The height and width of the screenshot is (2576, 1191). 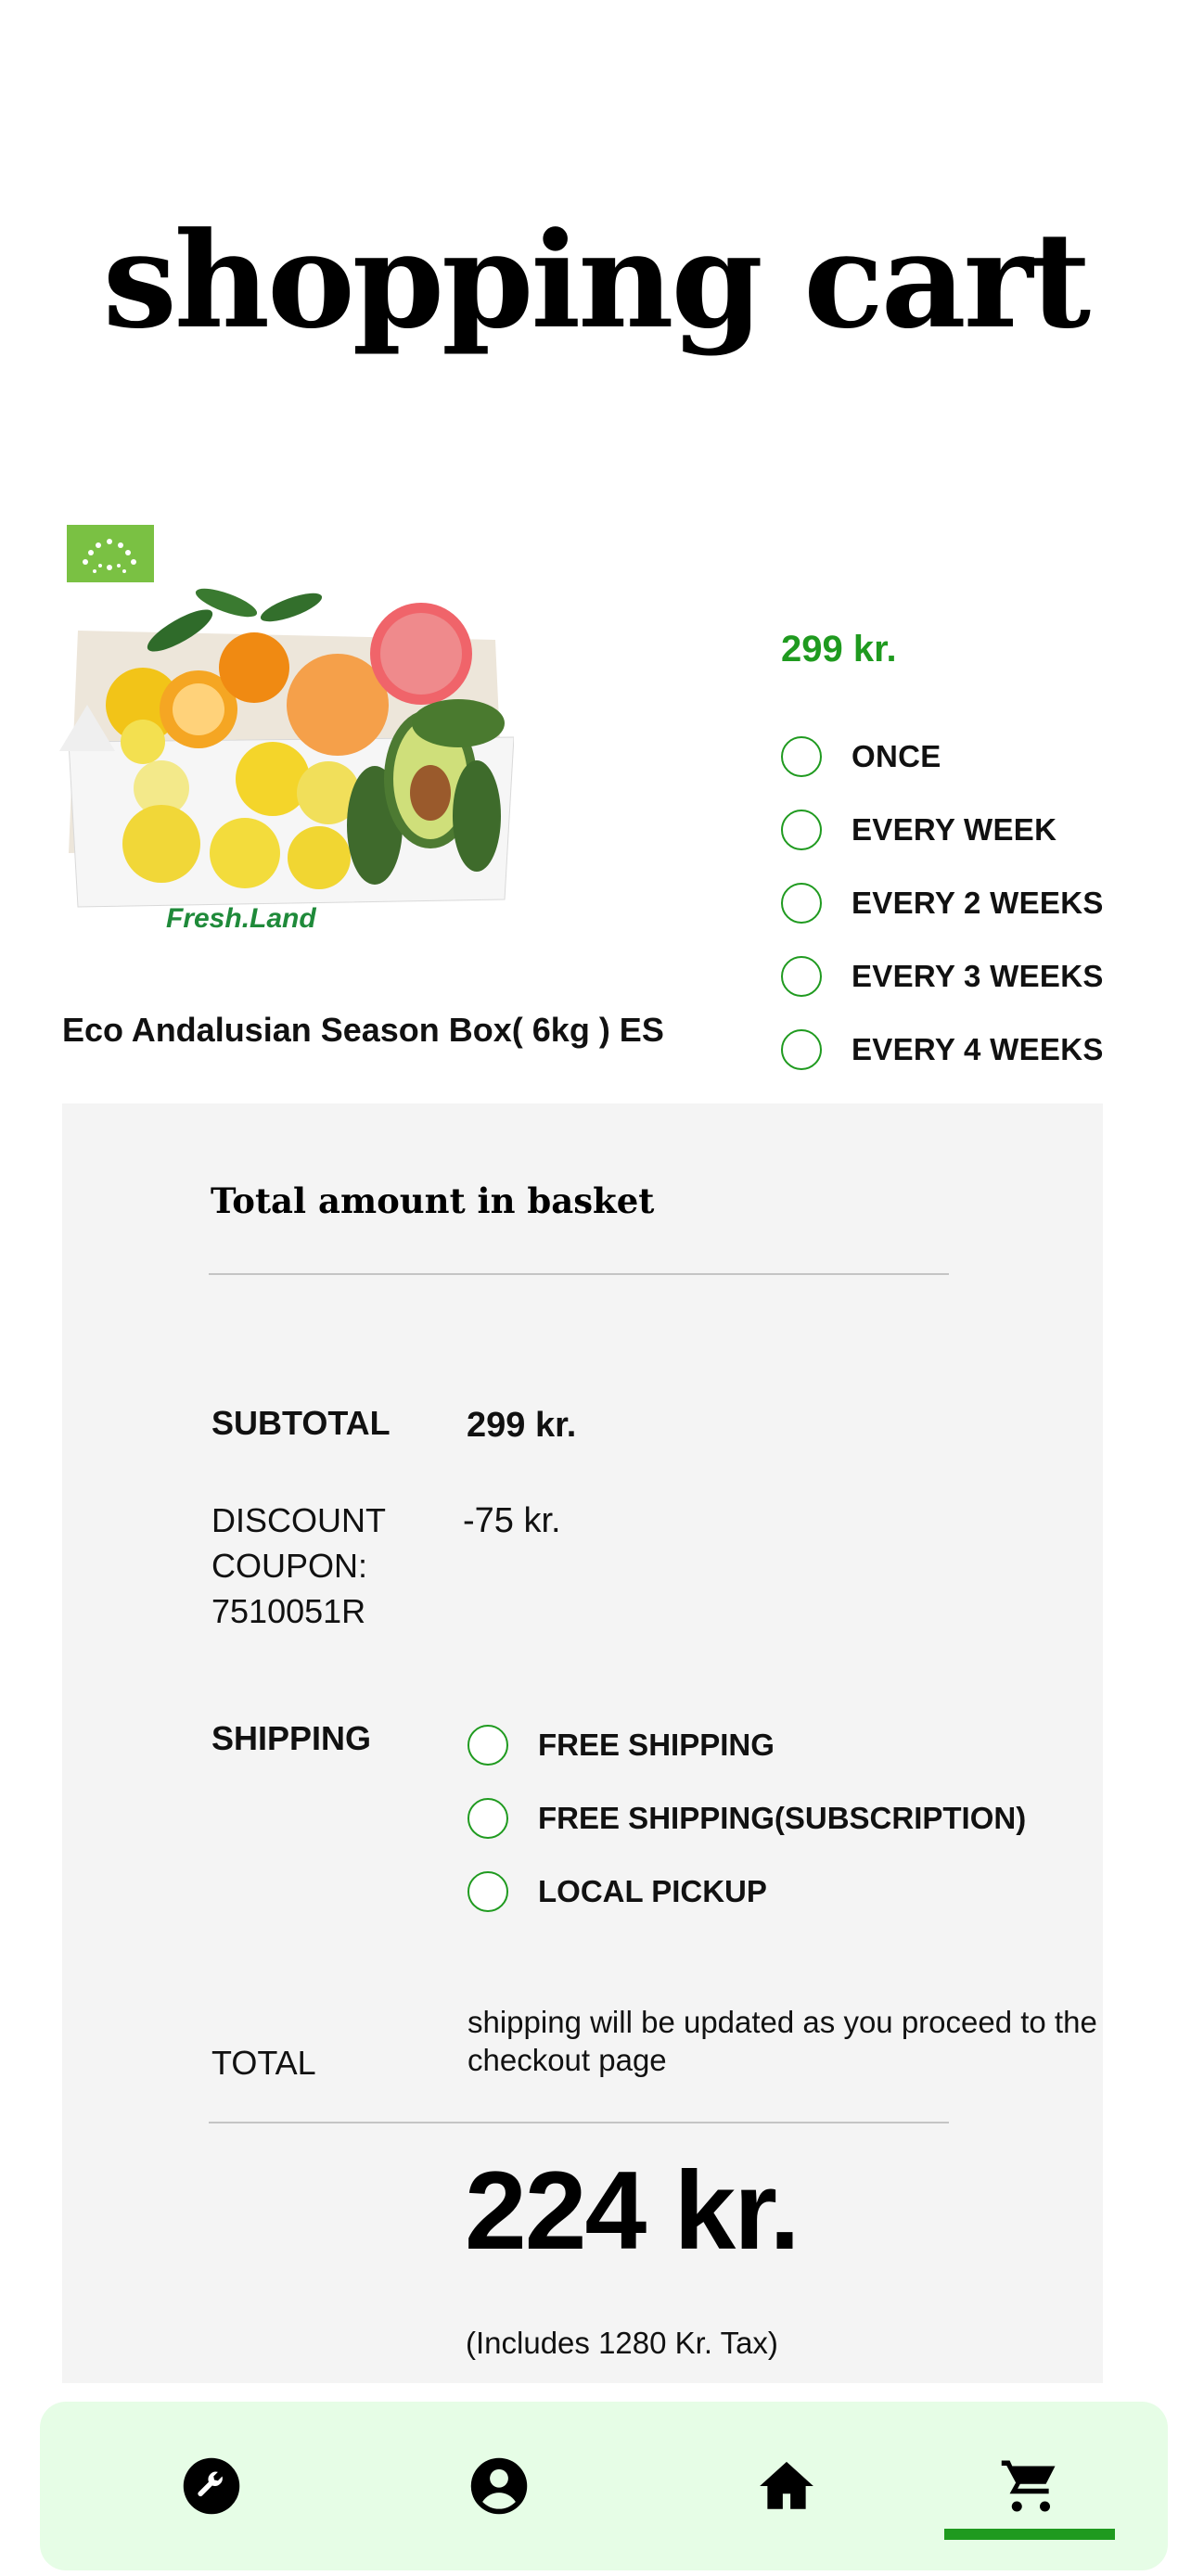 What do you see at coordinates (111, 553) in the screenshot?
I see `eco-leaf-badge` at bounding box center [111, 553].